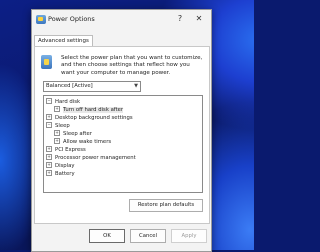 This screenshot has width=320, height=252. I want to click on tree-node-label: Battery, so click(65, 174).